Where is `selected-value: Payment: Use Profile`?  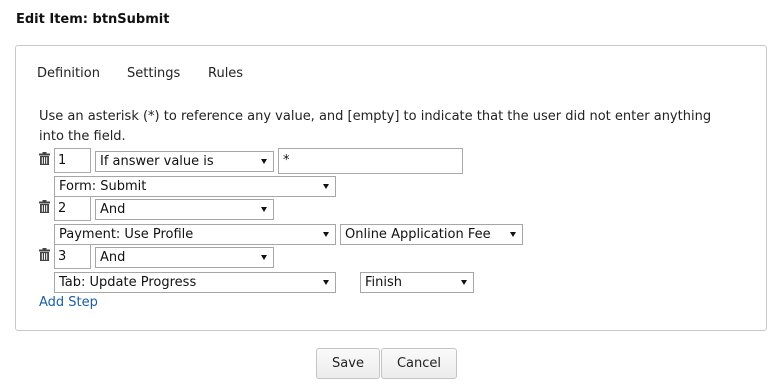 selected-value: Payment: Use Profile is located at coordinates (126, 234).